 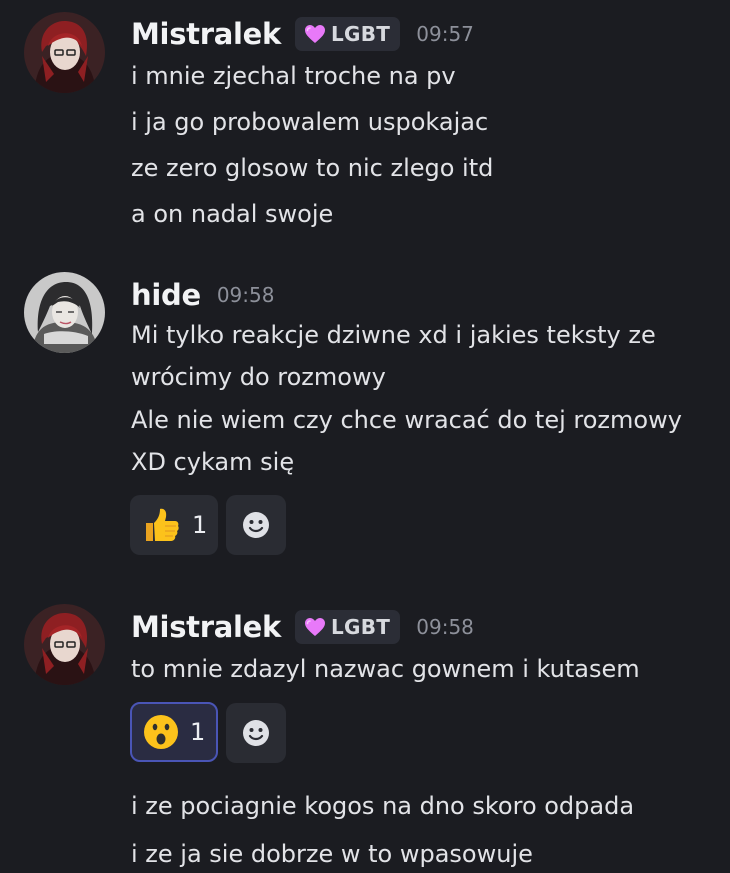 What do you see at coordinates (445, 627) in the screenshot?
I see `timestamp: 09:58` at bounding box center [445, 627].